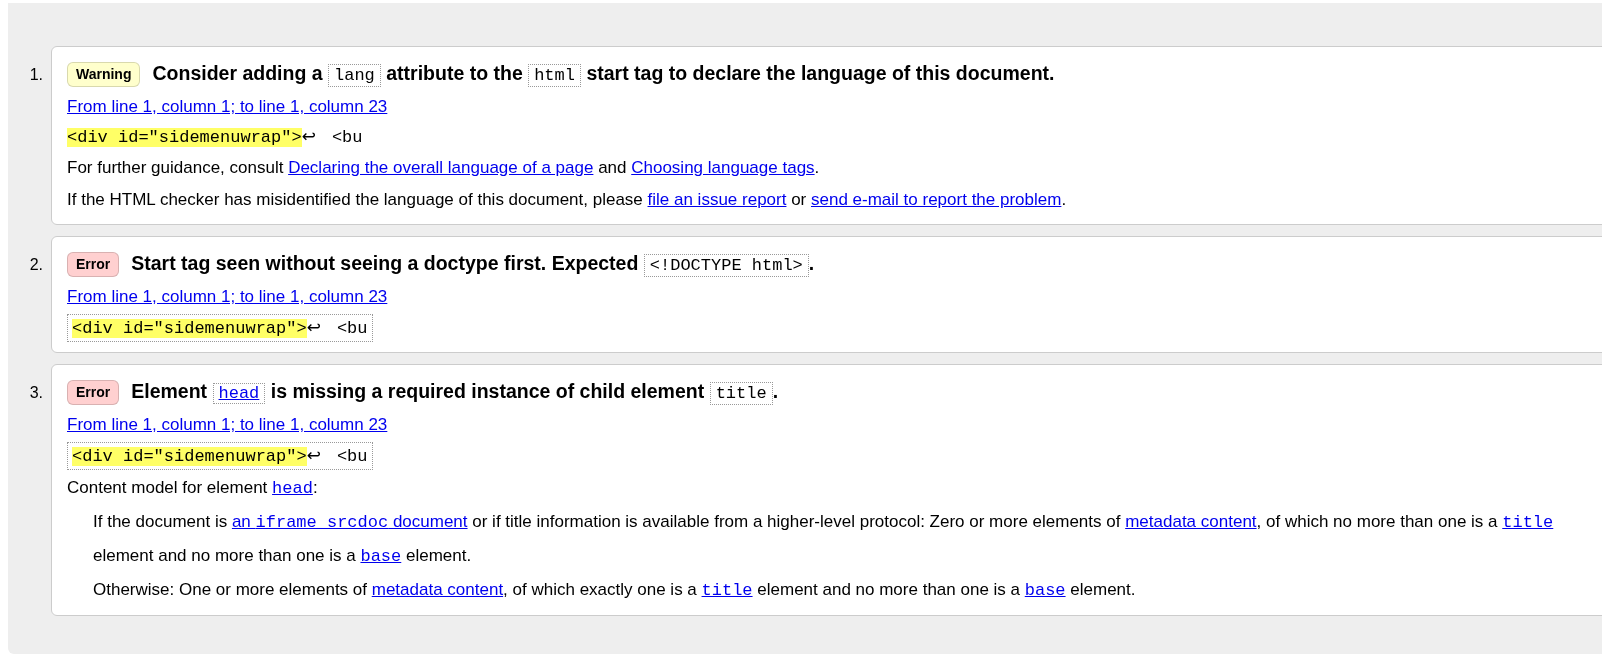 This screenshot has width=1602, height=662. Describe the element at coordinates (36, 393) in the screenshot. I see `message-number: 3.` at that location.